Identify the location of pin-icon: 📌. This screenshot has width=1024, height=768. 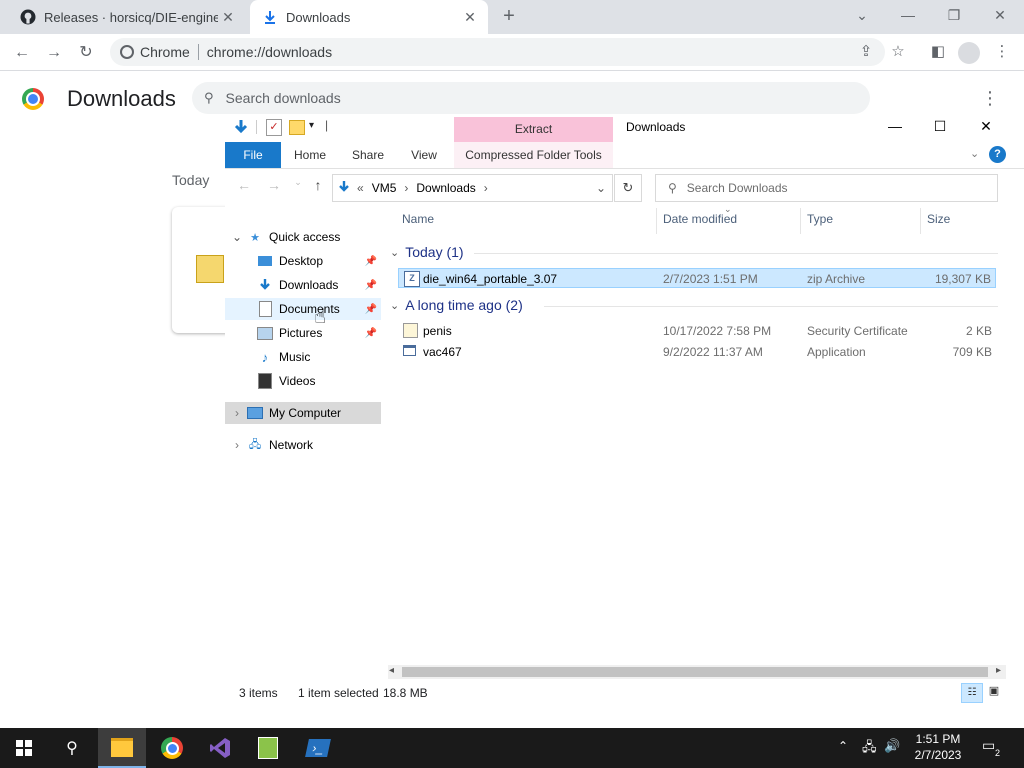
(370, 261).